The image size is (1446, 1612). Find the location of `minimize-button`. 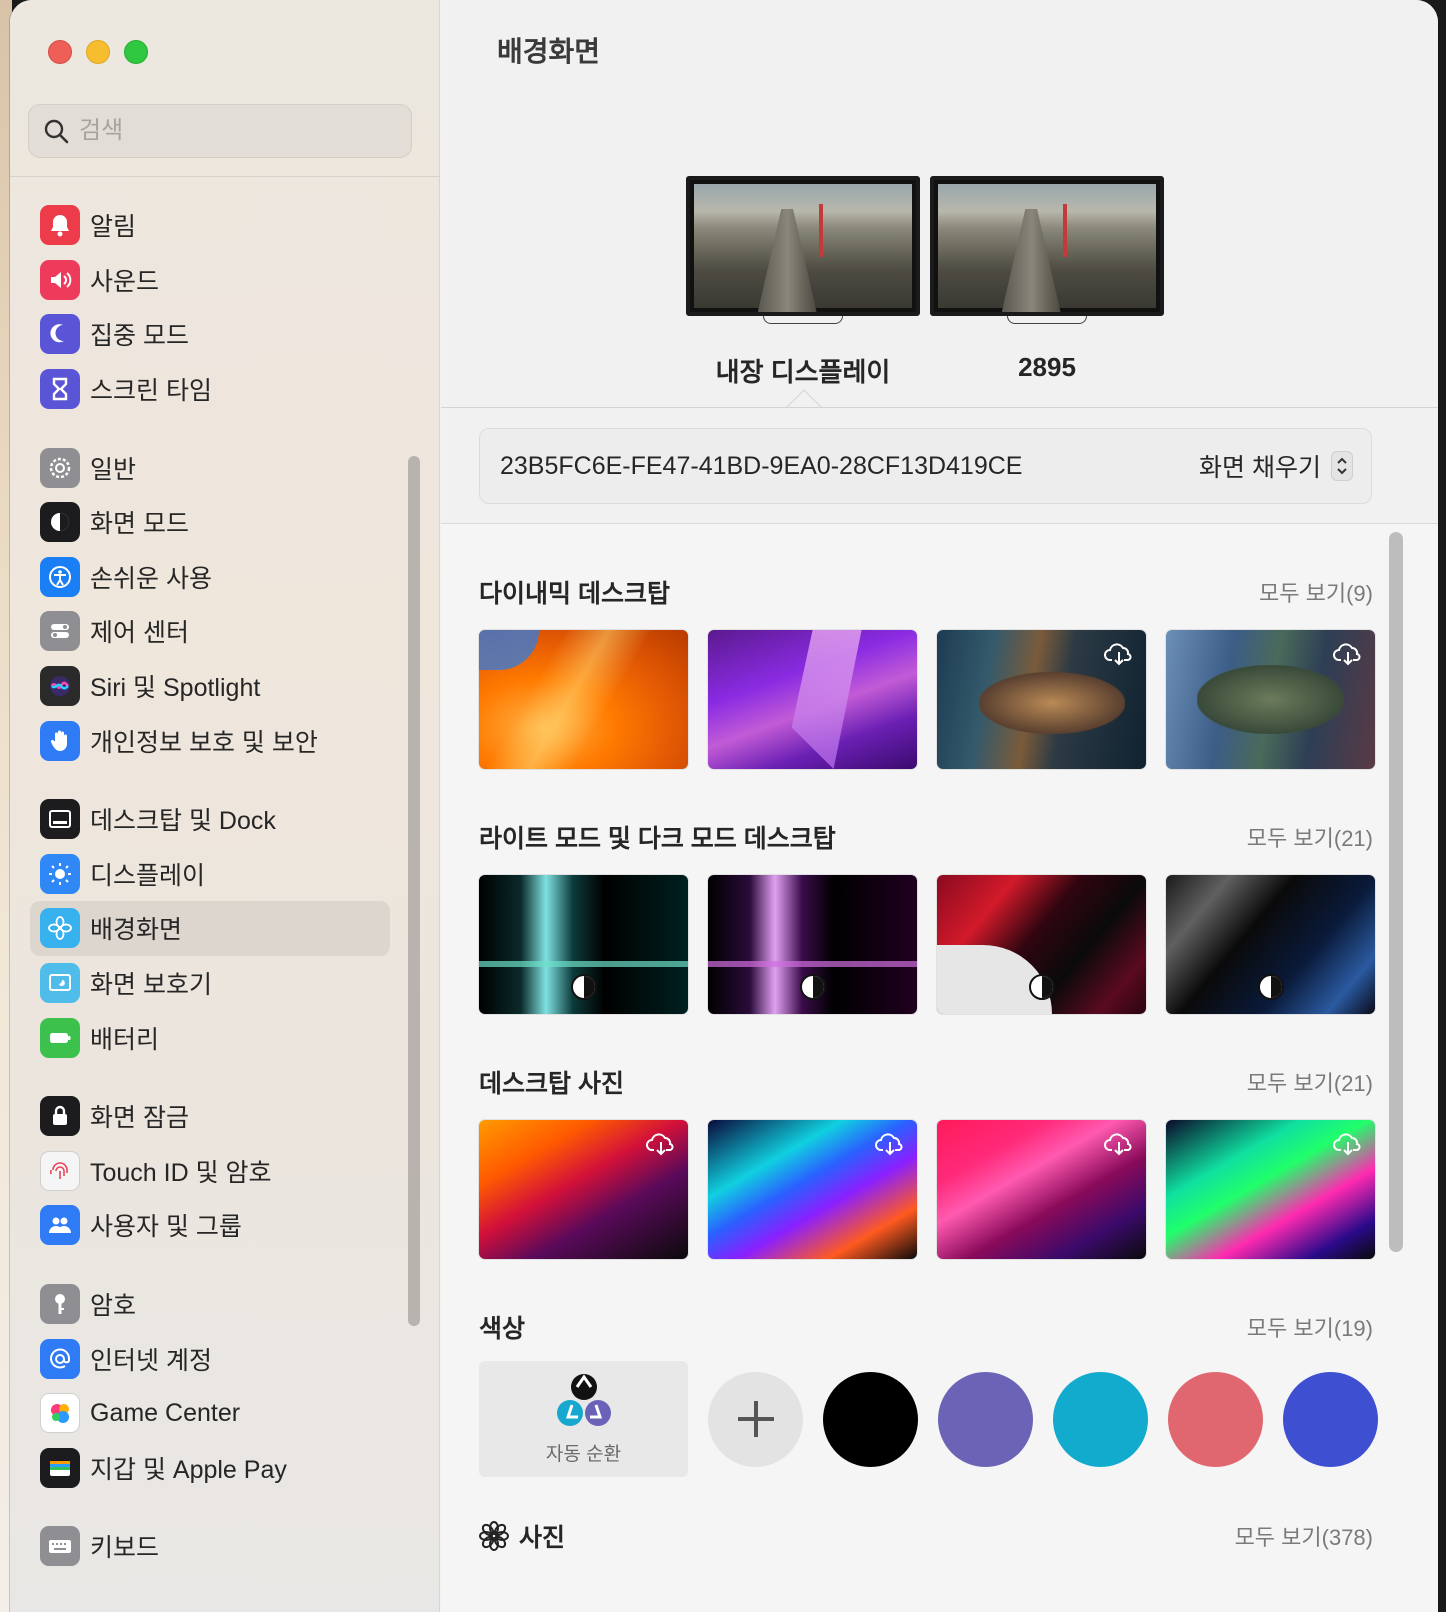

minimize-button is located at coordinates (98, 52).